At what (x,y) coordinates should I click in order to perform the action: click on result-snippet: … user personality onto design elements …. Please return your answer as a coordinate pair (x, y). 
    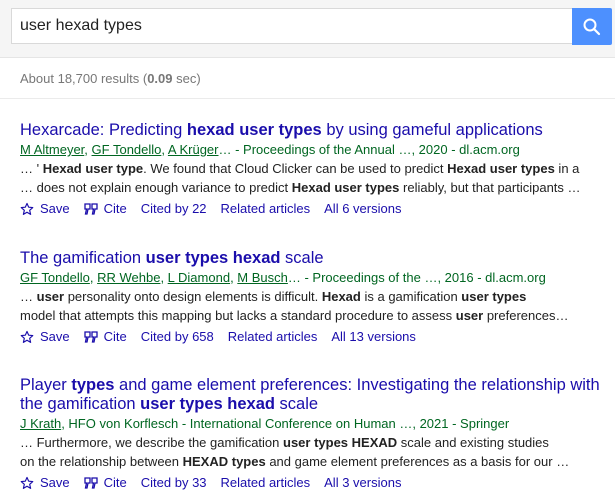
    Looking at the image, I should click on (317, 296).